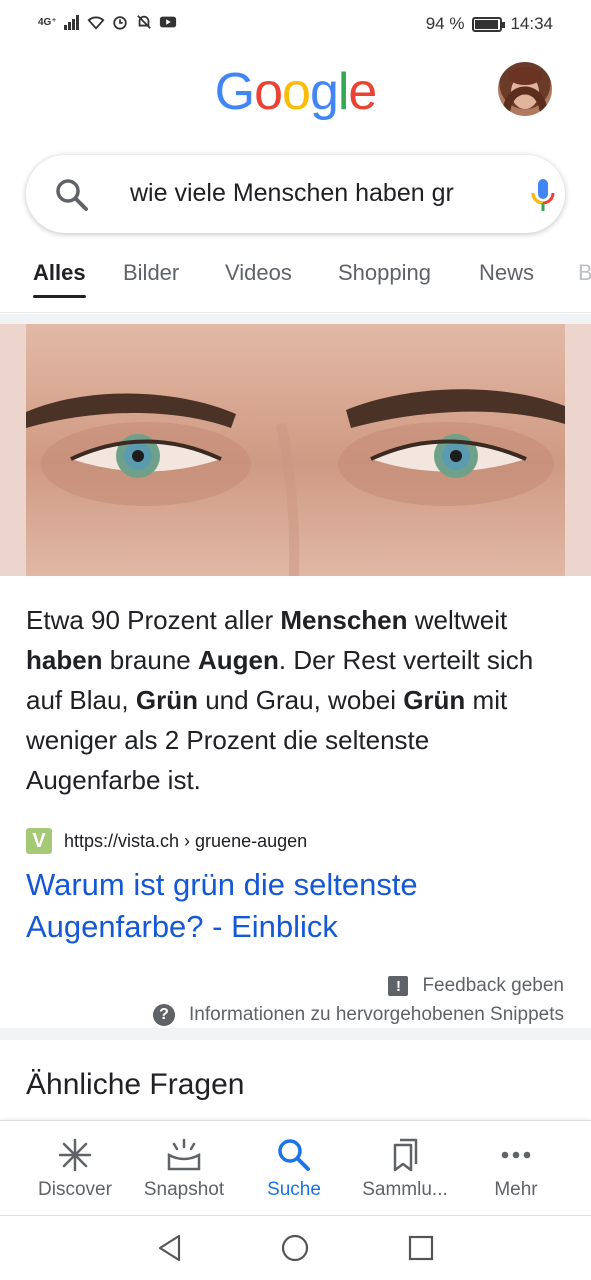 The height and width of the screenshot is (1280, 591). Describe the element at coordinates (153, 620) in the screenshot. I see `snippet-text-part: Etwa 90 Prozent aller` at that location.